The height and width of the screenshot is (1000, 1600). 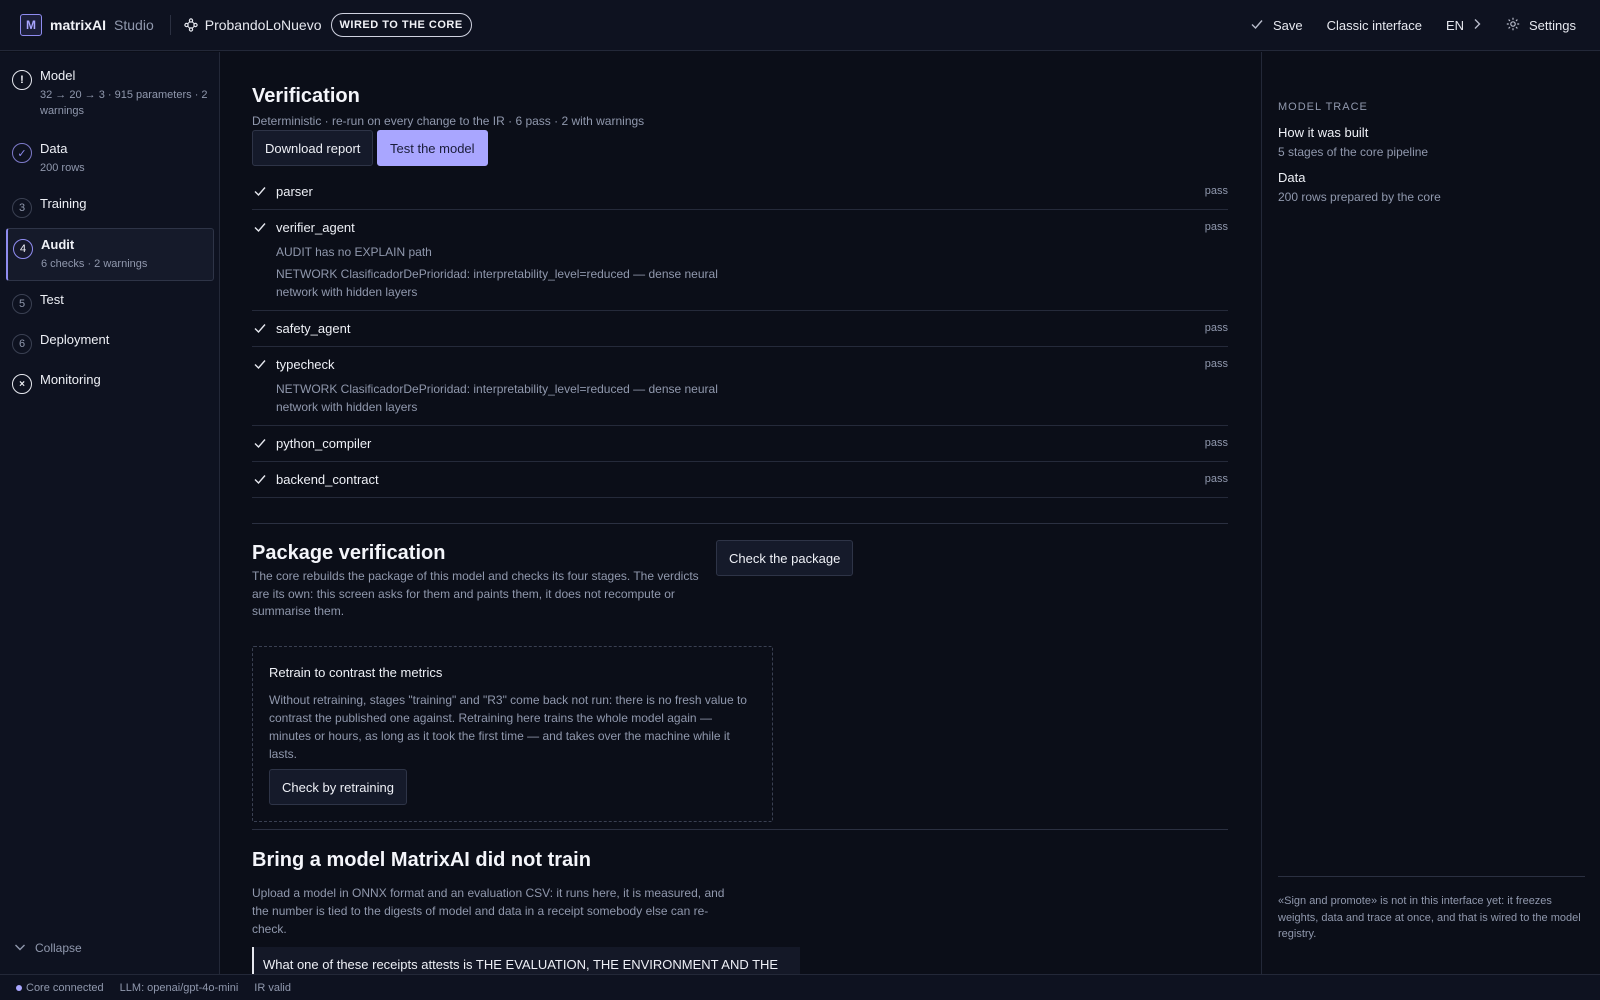 What do you see at coordinates (1477, 25) in the screenshot?
I see `chevron-right-icon` at bounding box center [1477, 25].